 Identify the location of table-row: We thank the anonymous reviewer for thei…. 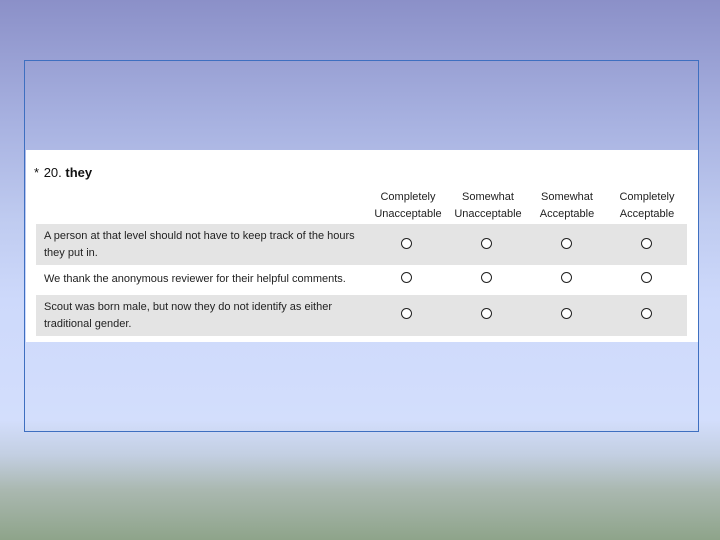
(361, 280).